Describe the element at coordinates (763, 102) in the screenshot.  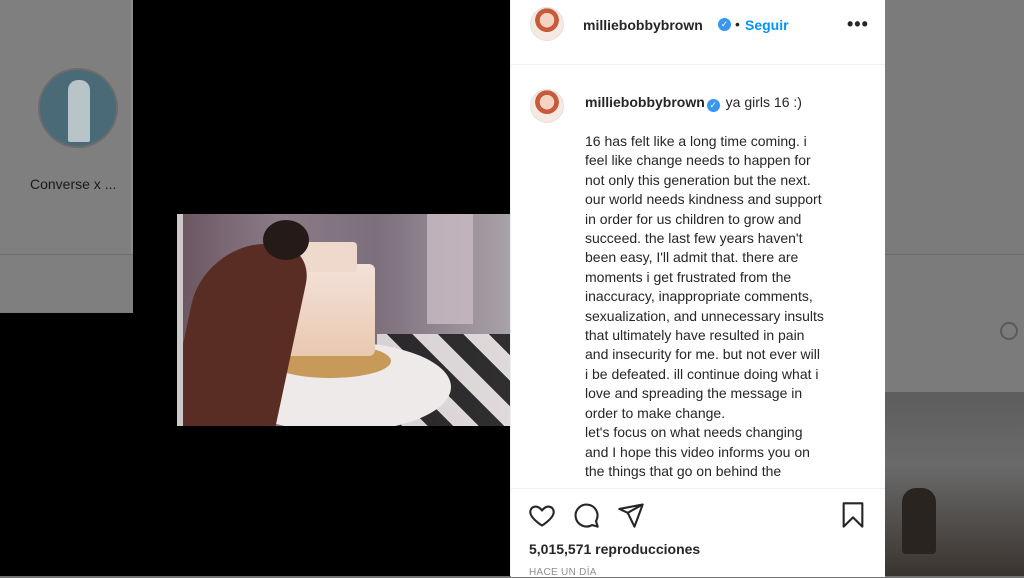
I see `caption-title: ya girls 16 :)` at that location.